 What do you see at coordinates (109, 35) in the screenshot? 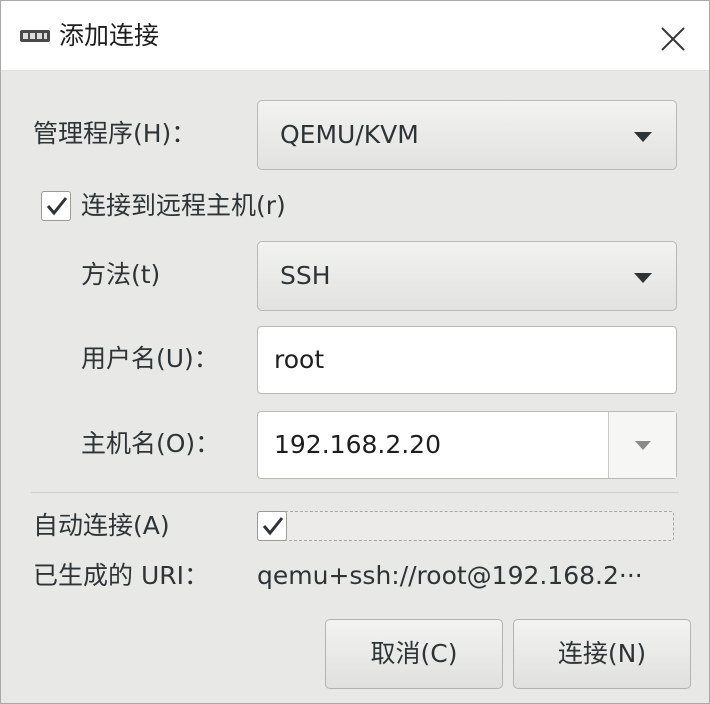
I see `window-title: 添加连接` at bounding box center [109, 35].